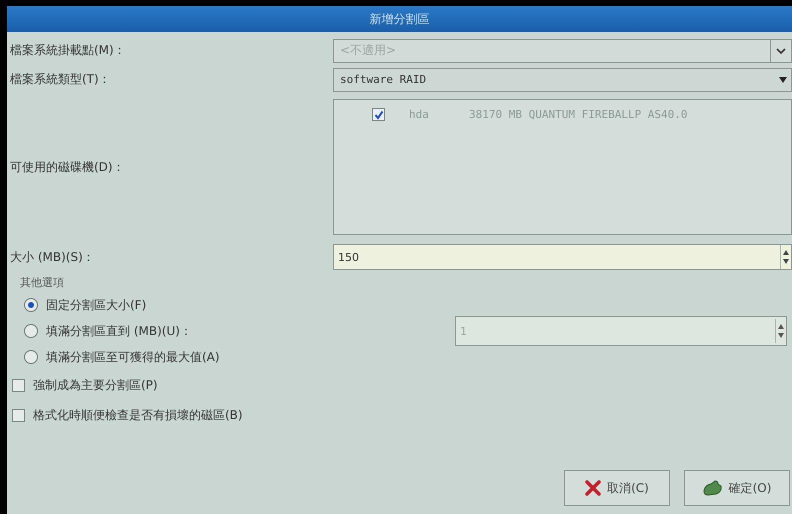 This screenshot has height=514, width=792. I want to click on close-icon, so click(593, 488).